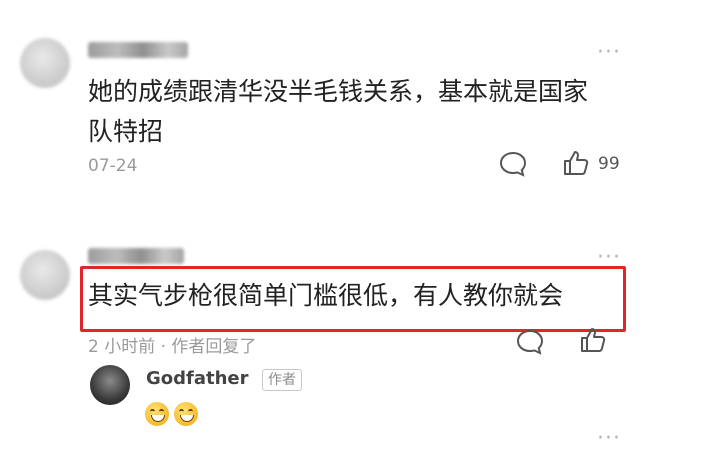  I want to click on comment-text: 她的成绩跟清华没半毛钱关系，基本就是国家 队特招, so click(368, 112).